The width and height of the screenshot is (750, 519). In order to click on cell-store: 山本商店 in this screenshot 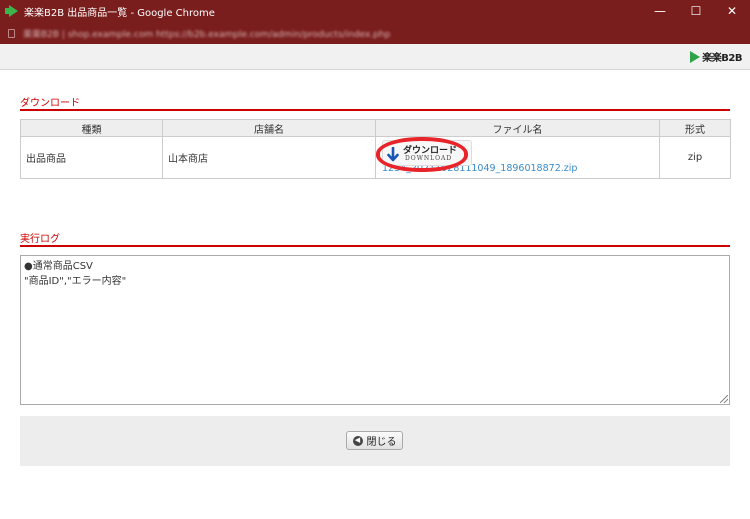, I will do `click(269, 157)`.